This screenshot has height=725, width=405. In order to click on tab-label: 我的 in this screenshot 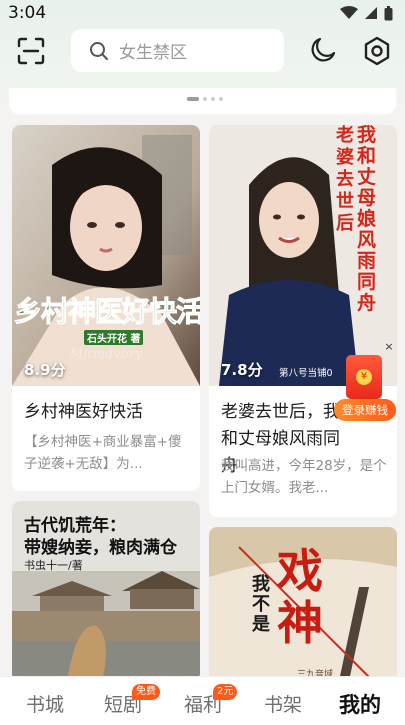, I will do `click(360, 705)`.